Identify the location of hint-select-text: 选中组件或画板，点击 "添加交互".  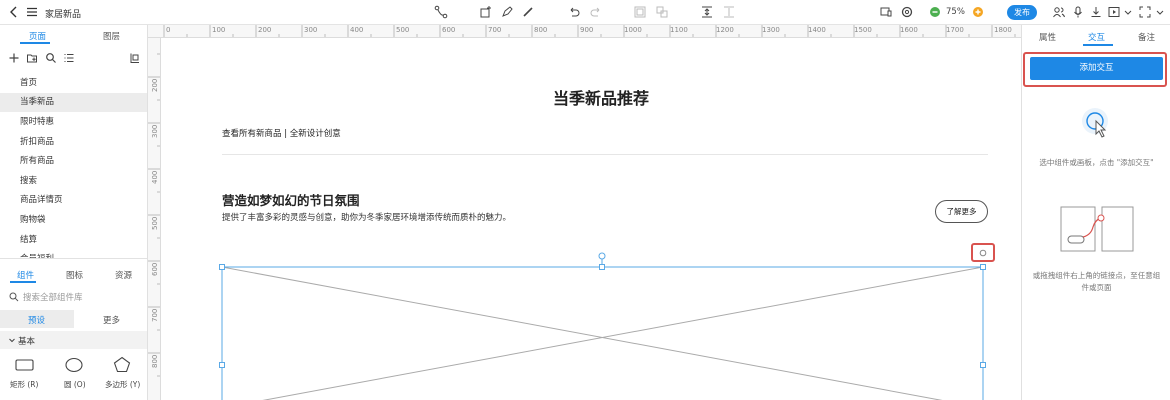
(1096, 162).